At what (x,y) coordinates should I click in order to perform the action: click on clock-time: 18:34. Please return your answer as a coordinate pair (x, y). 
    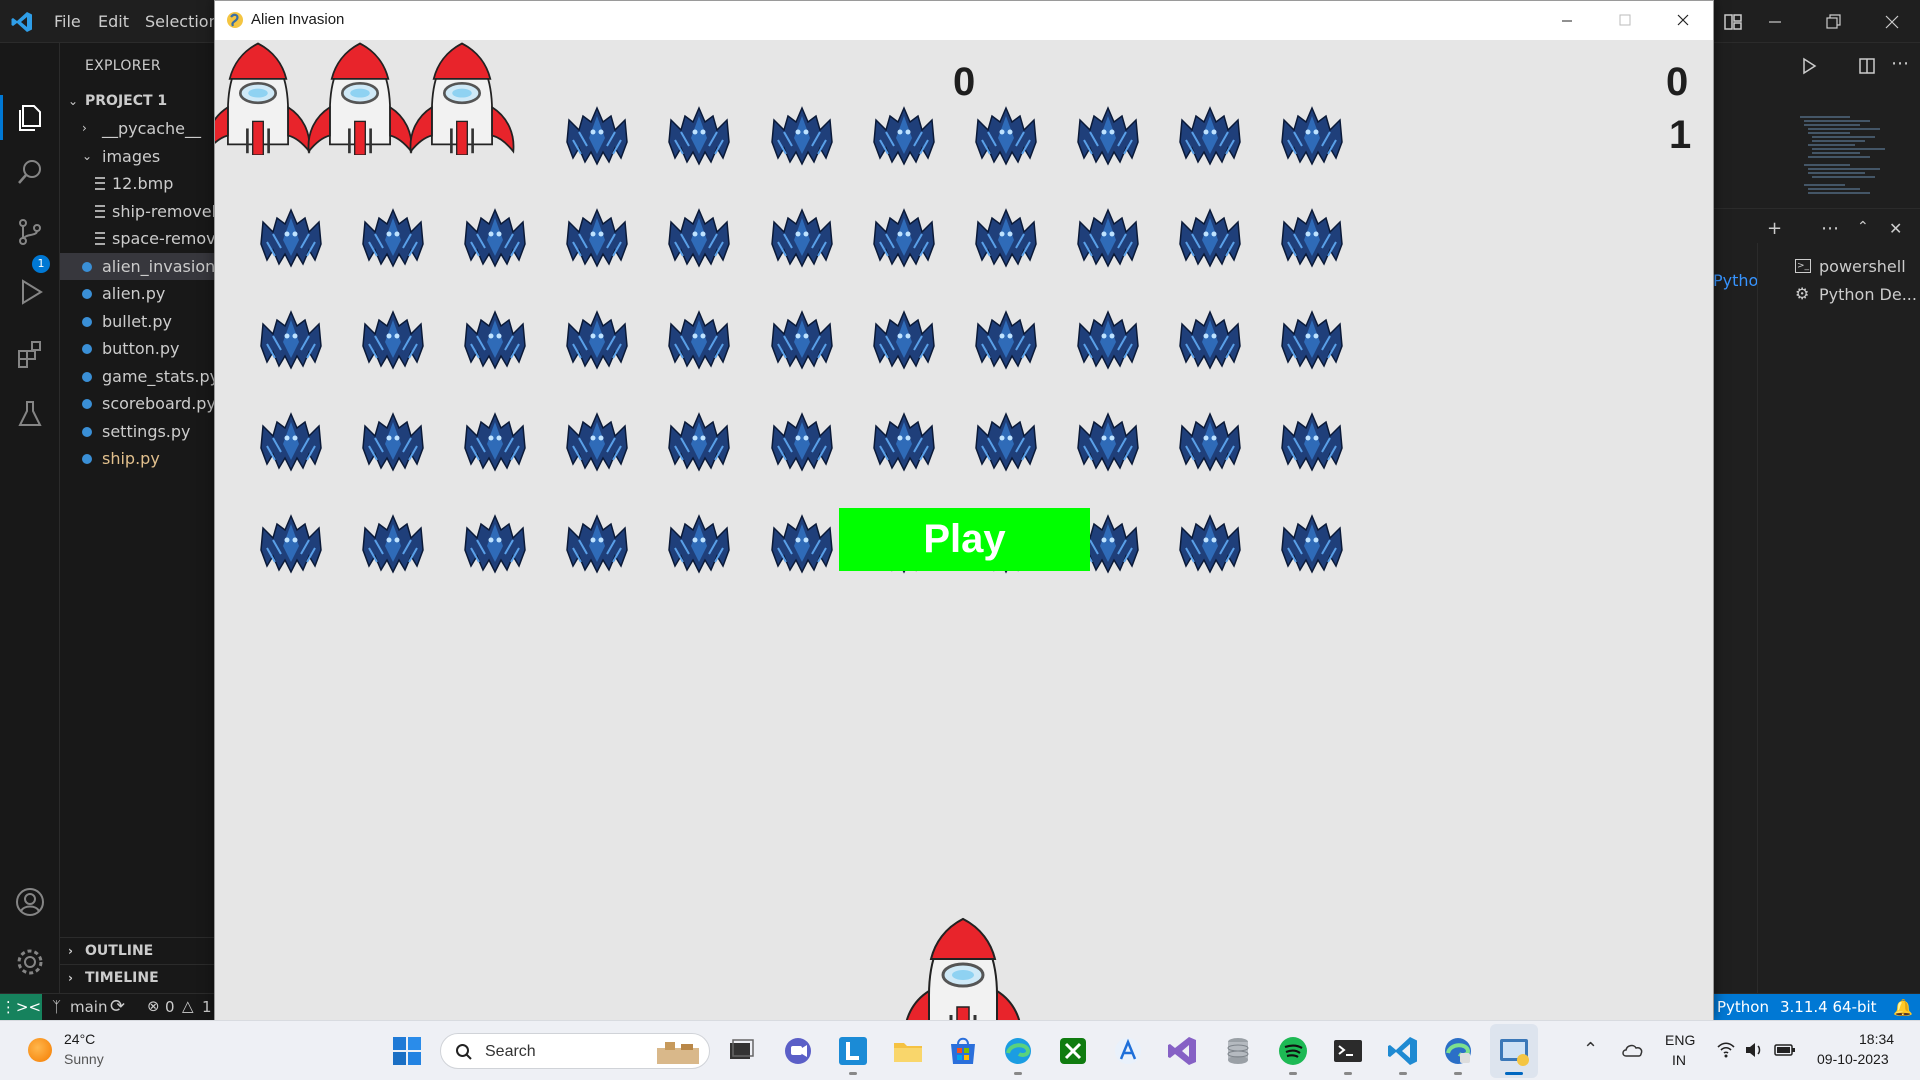
    Looking at the image, I should click on (1876, 1039).